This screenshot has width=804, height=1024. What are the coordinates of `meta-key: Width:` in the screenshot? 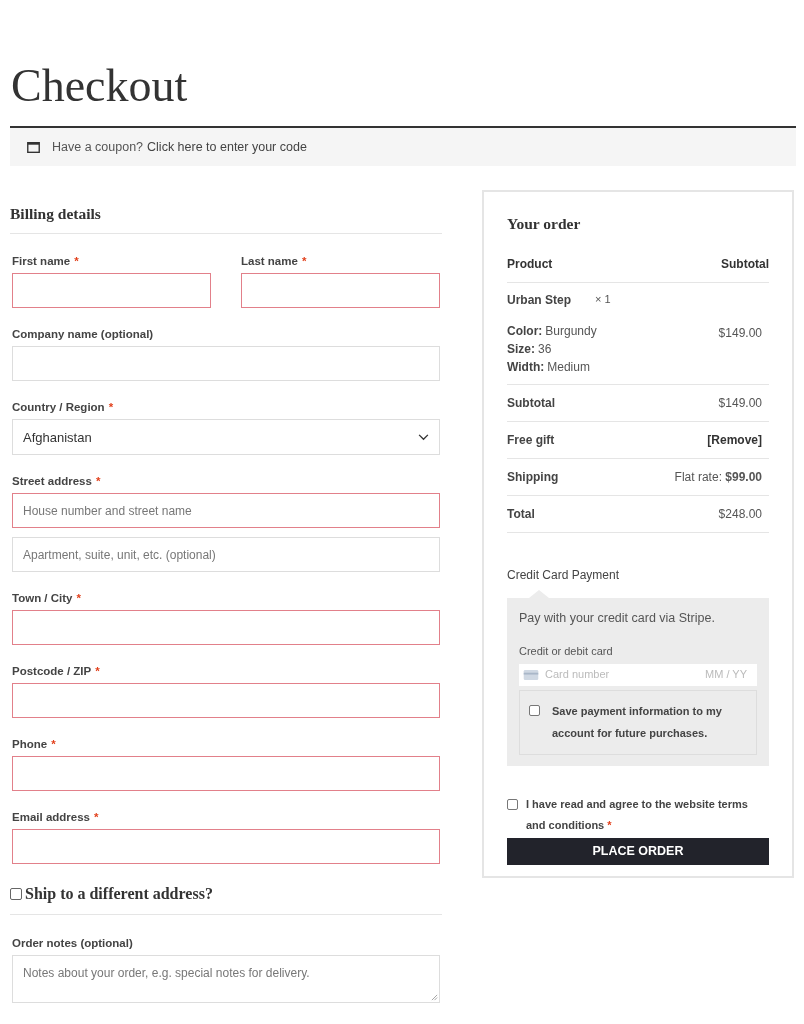 It's located at (526, 368).